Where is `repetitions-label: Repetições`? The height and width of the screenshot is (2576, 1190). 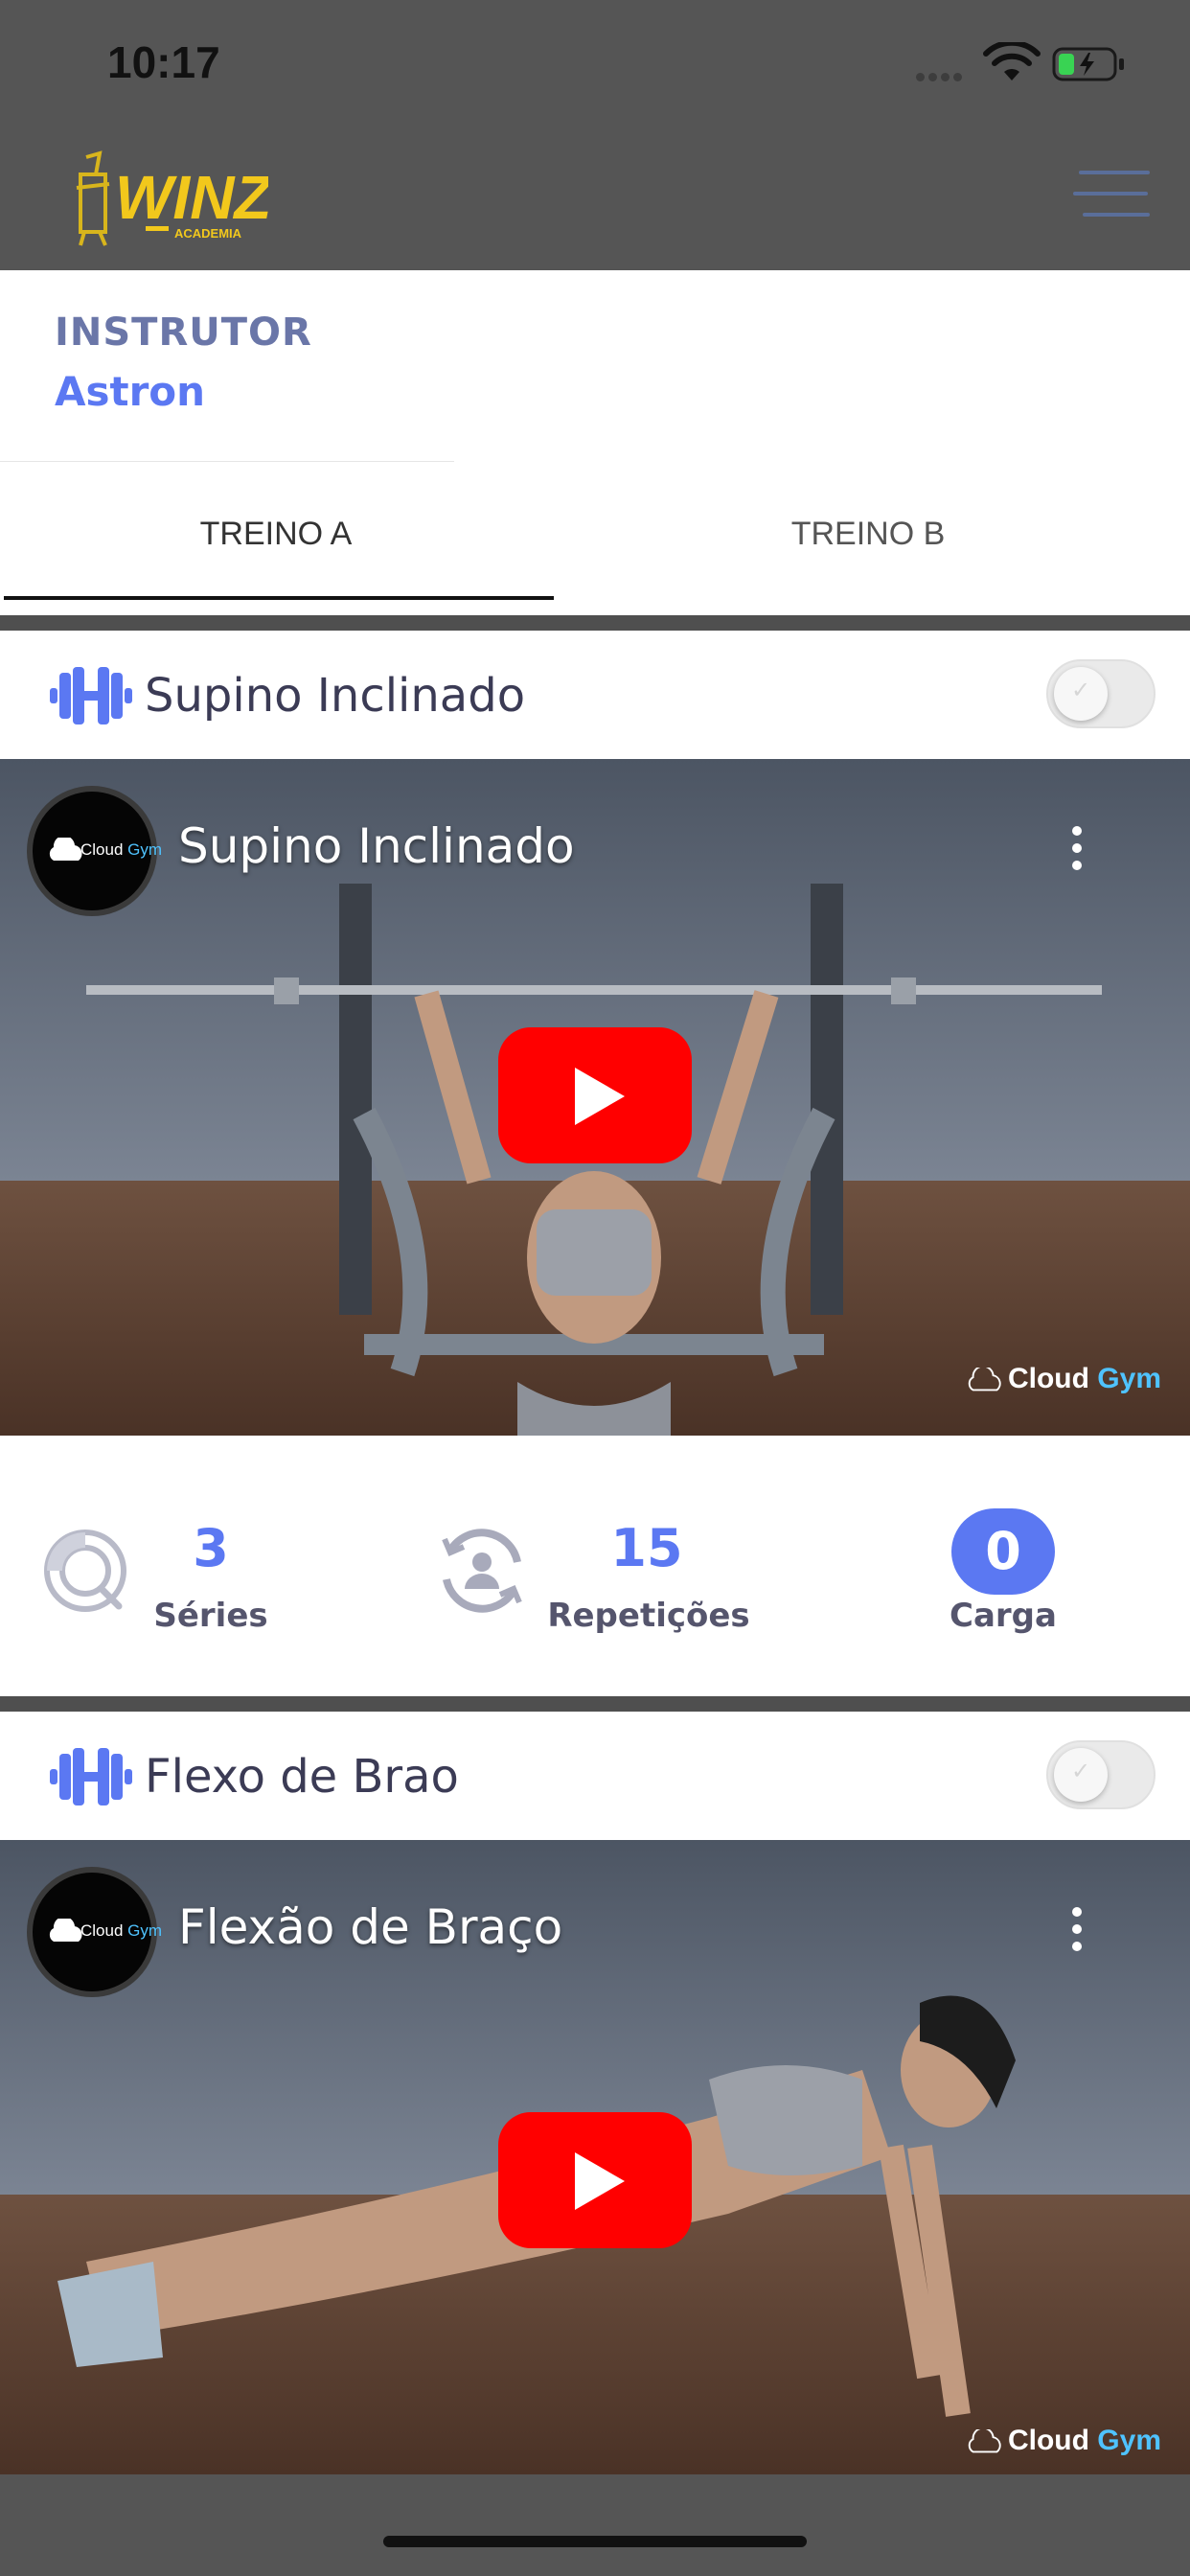 repetitions-label: Repetições is located at coordinates (649, 1616).